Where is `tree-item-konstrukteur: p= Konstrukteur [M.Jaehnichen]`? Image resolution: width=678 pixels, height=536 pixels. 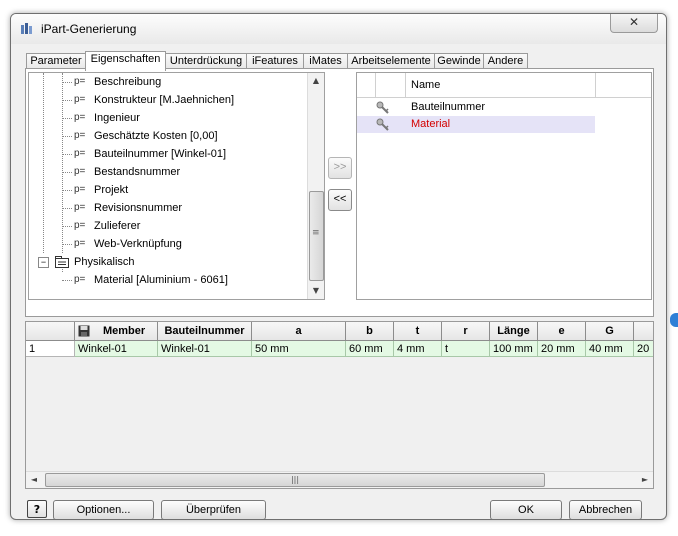
tree-item-konstrukteur: p= Konstrukteur [M.Jaehnichen] is located at coordinates (169, 100).